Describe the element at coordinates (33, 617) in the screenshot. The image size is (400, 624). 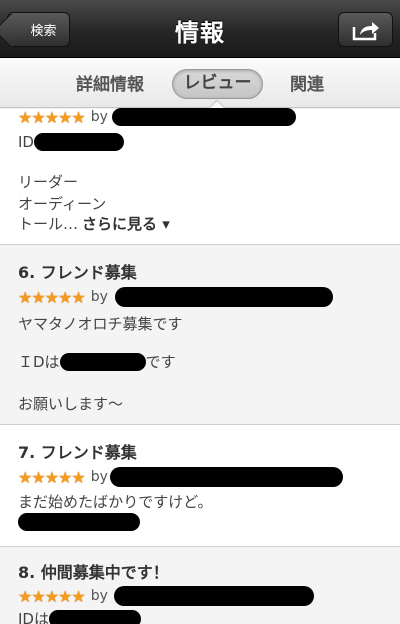
I see `review-text: IDは` at that location.